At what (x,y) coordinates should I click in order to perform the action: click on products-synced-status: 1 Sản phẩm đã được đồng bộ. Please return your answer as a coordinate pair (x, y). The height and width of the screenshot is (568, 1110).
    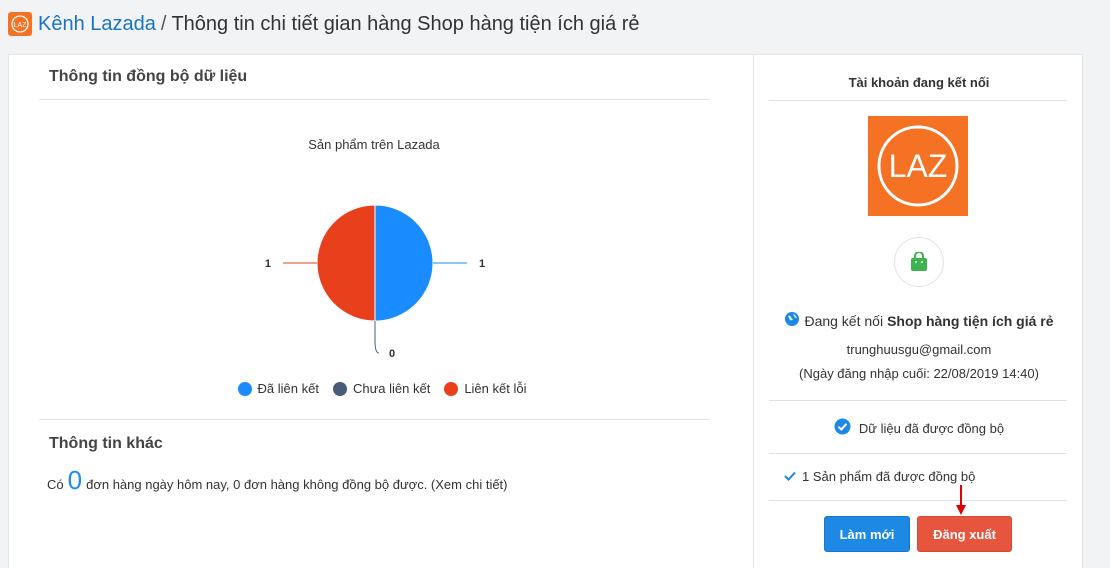
    Looking at the image, I should click on (879, 476).